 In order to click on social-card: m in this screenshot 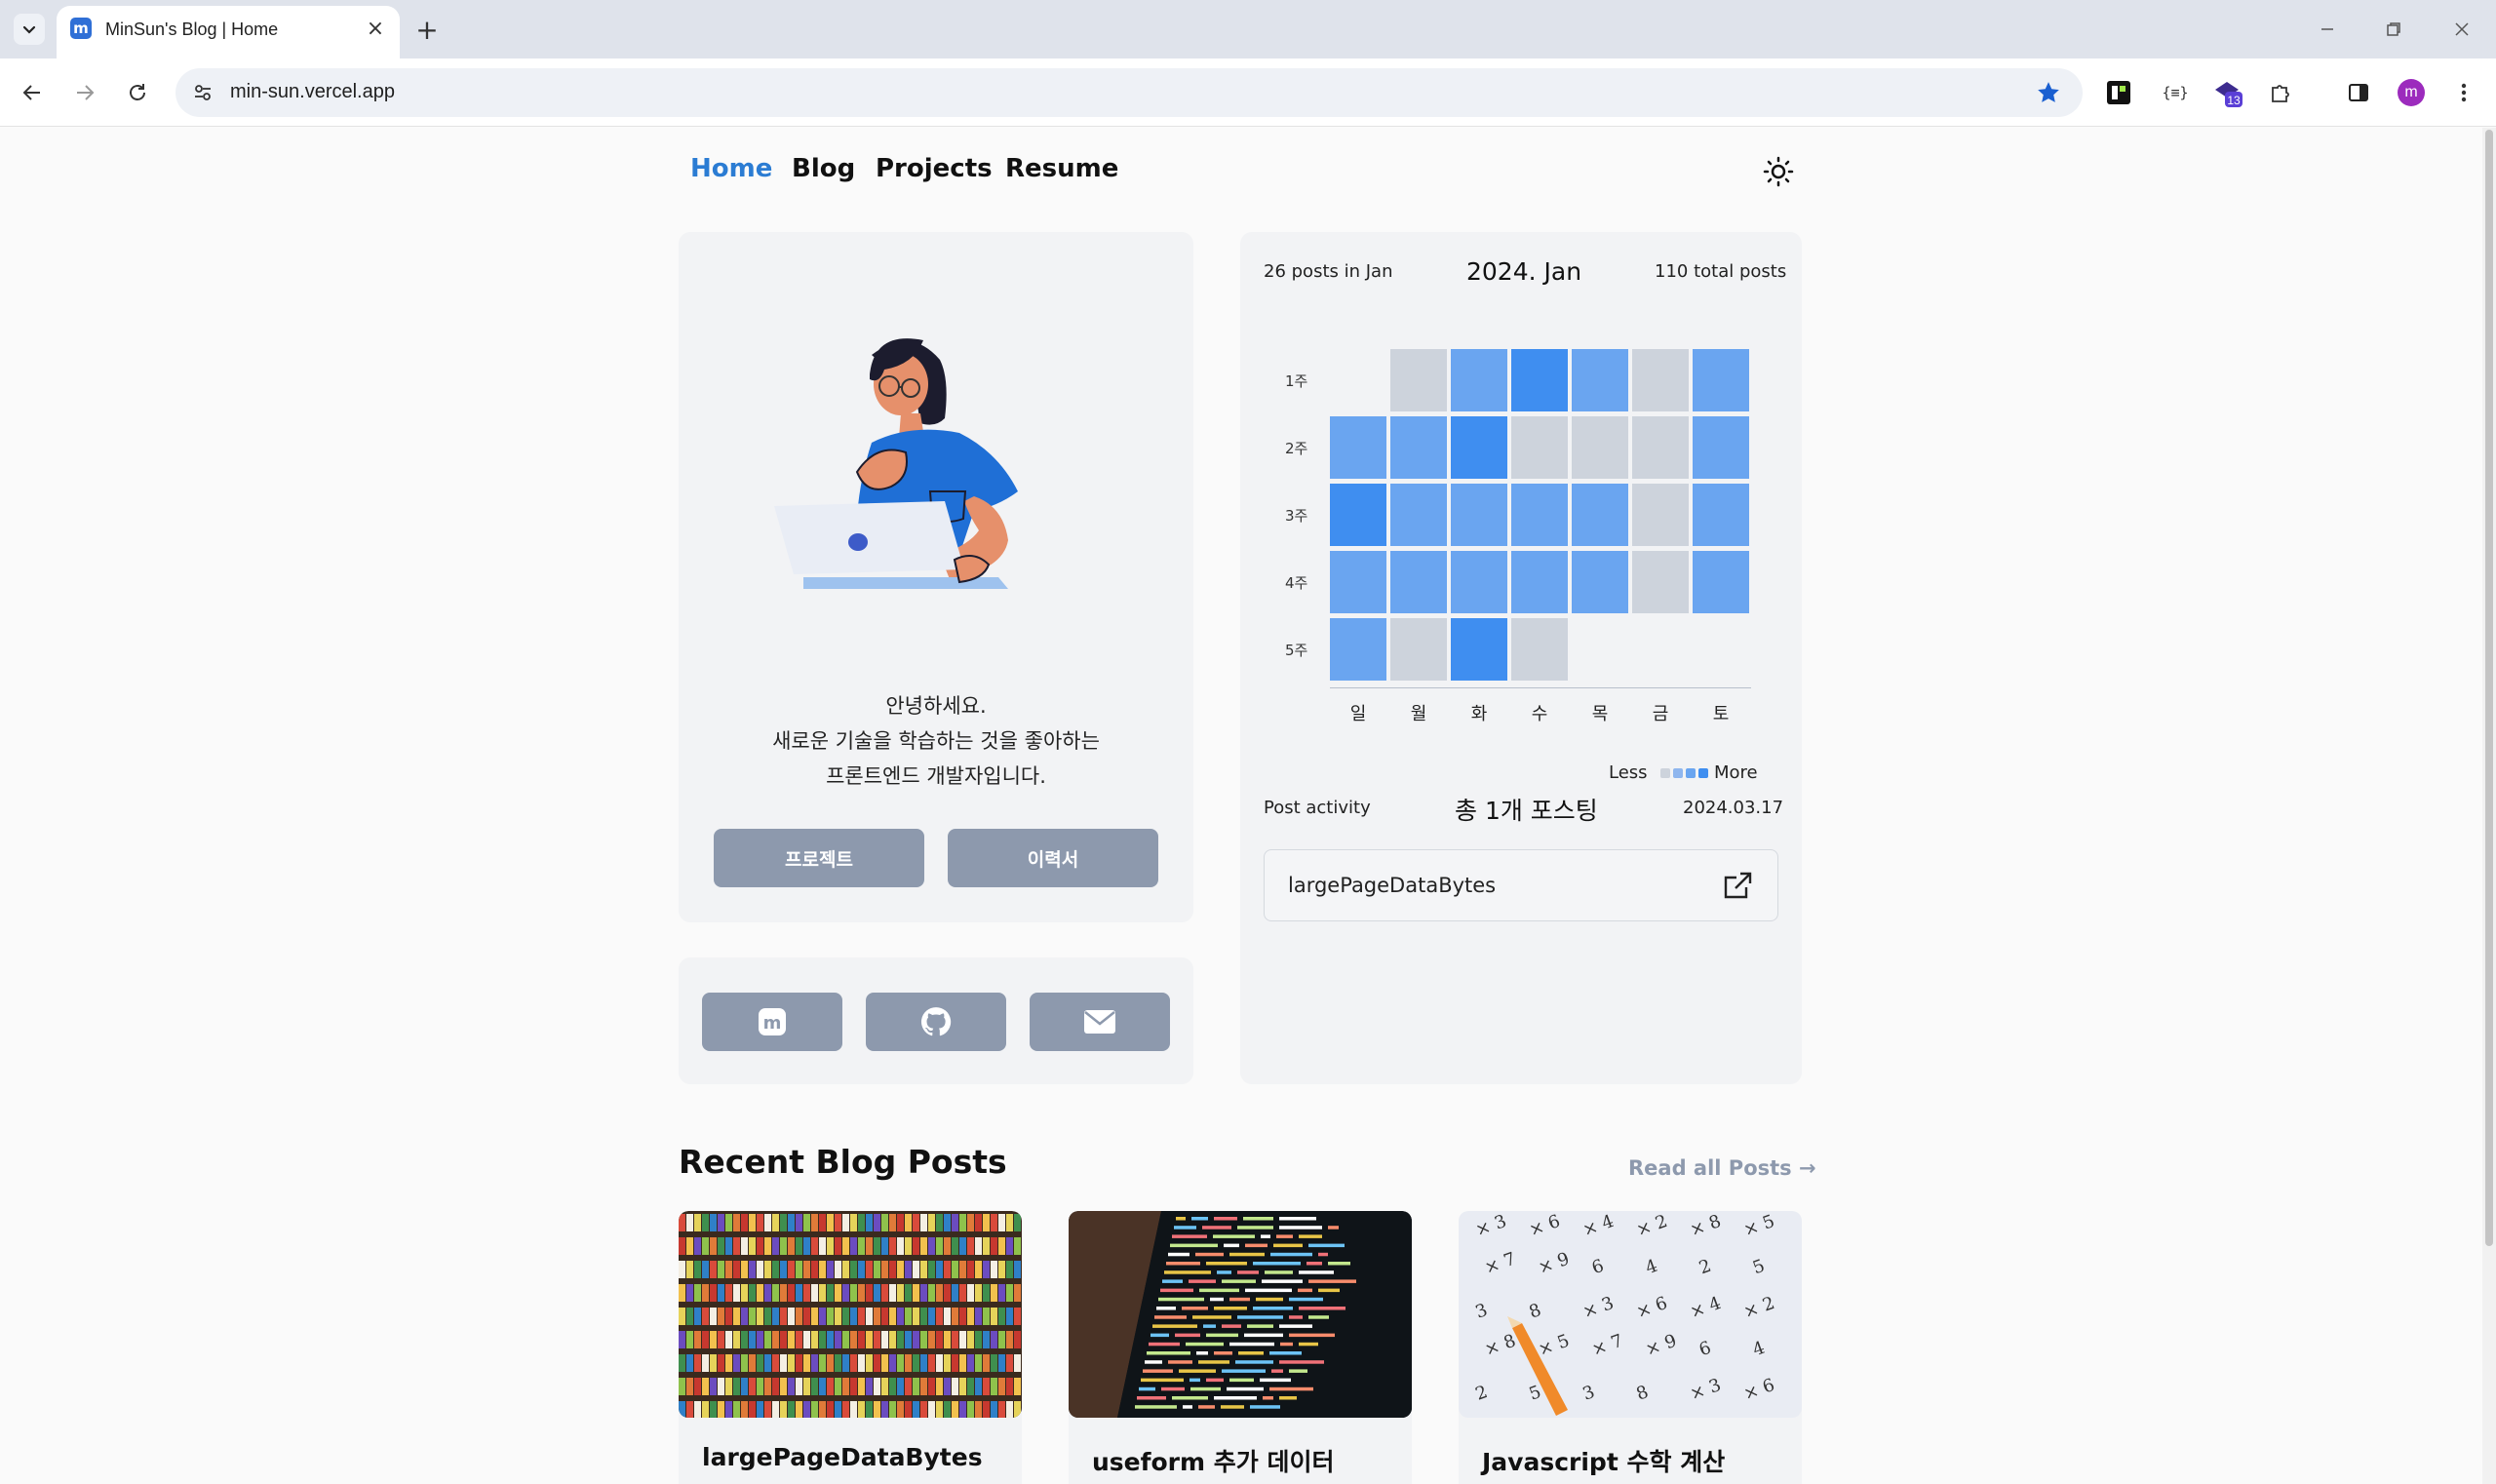, I will do `click(936, 1020)`.